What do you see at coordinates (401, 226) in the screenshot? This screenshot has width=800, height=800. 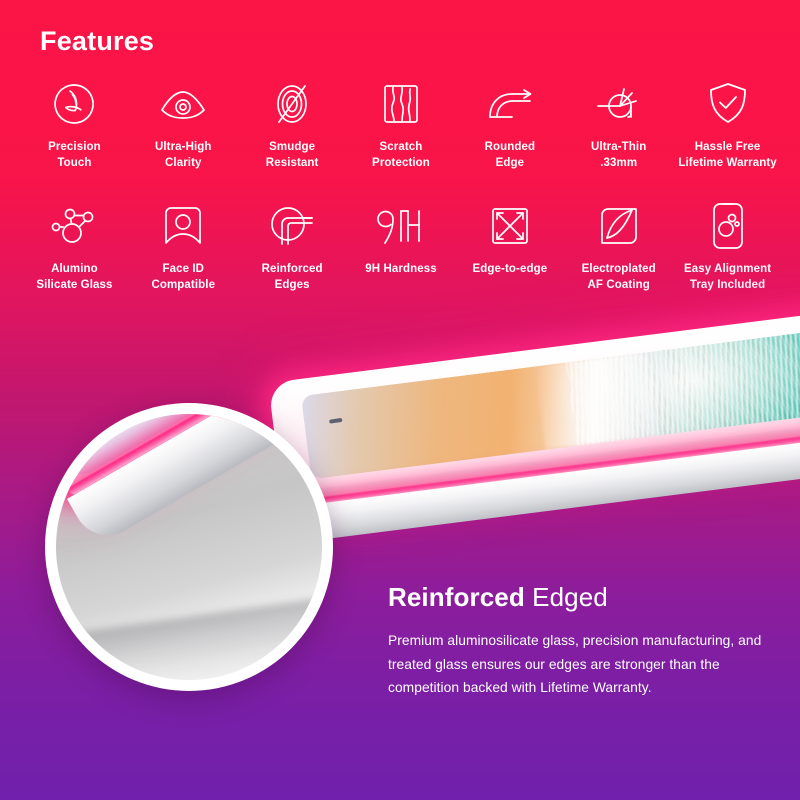 I see `nine-h-hardness-icon` at bounding box center [401, 226].